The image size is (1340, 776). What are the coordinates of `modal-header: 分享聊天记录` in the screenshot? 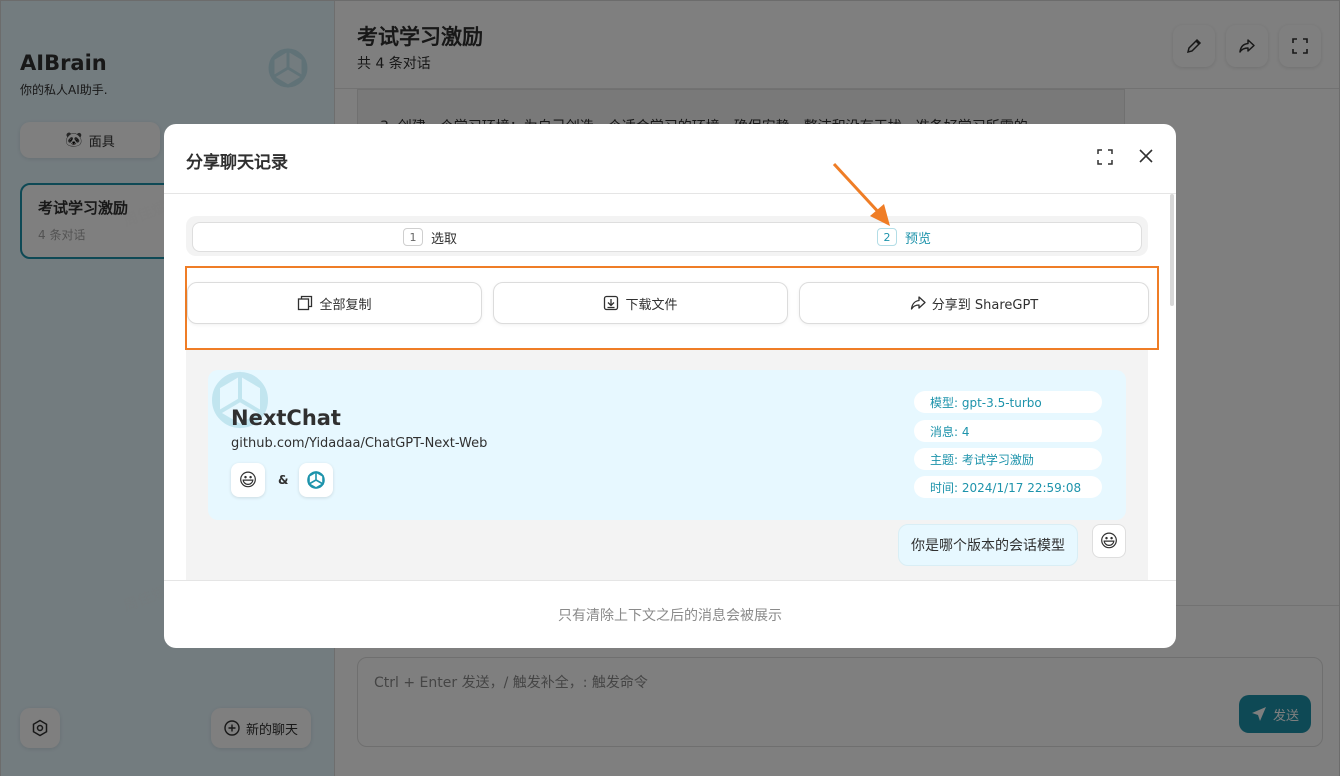 It's located at (670, 159).